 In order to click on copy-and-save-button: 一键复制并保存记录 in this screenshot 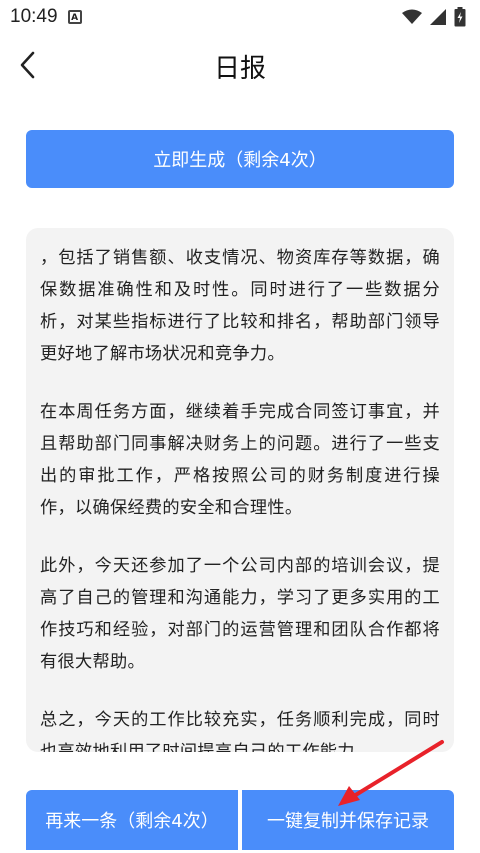, I will do `click(348, 820)`.